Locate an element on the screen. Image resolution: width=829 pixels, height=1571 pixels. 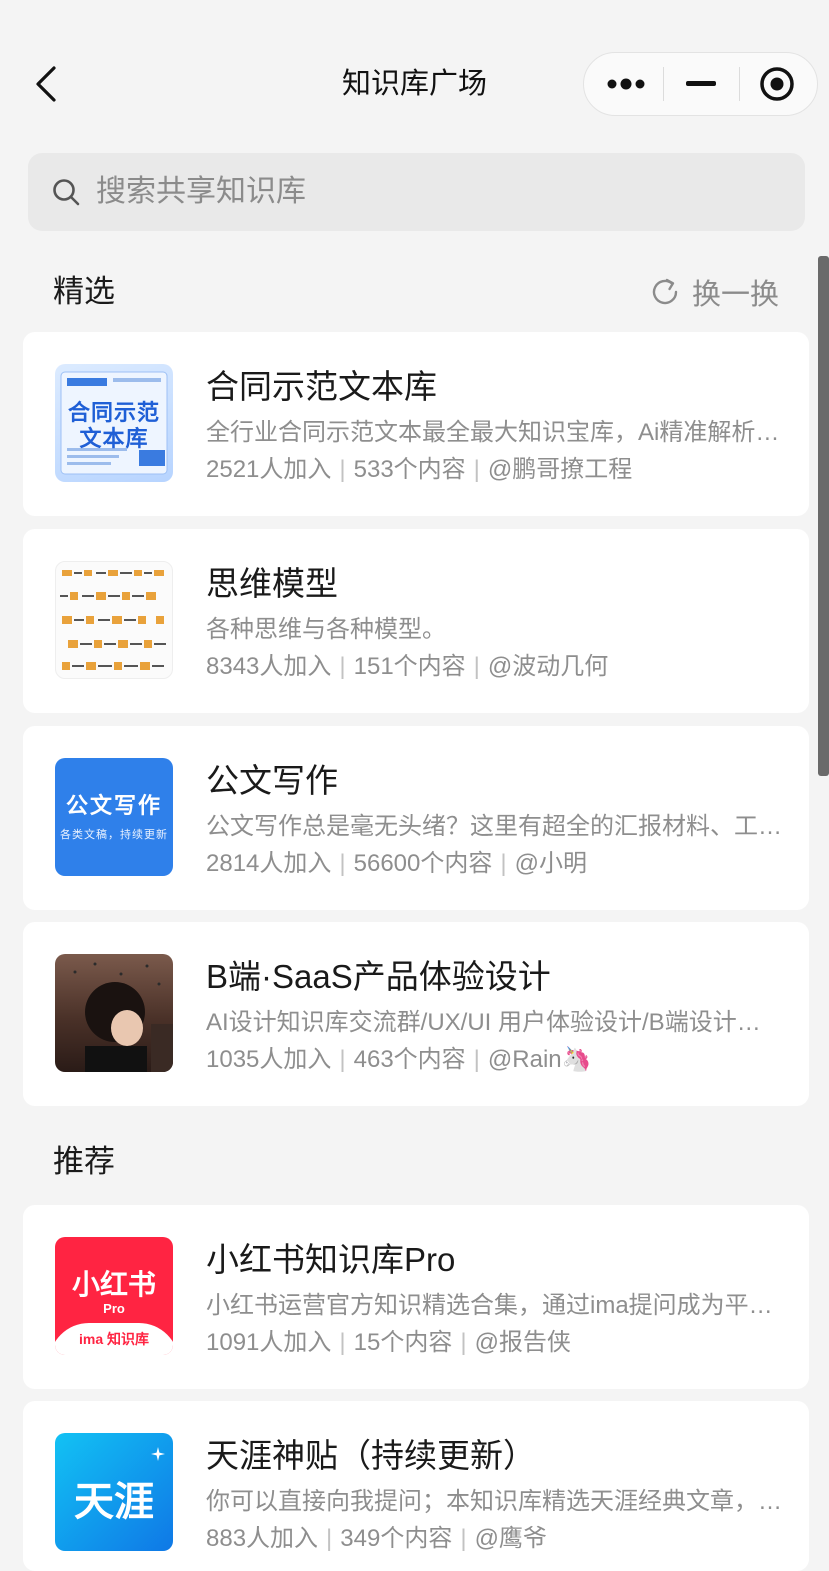
content-count: 15个内容 is located at coordinates (403, 1342).